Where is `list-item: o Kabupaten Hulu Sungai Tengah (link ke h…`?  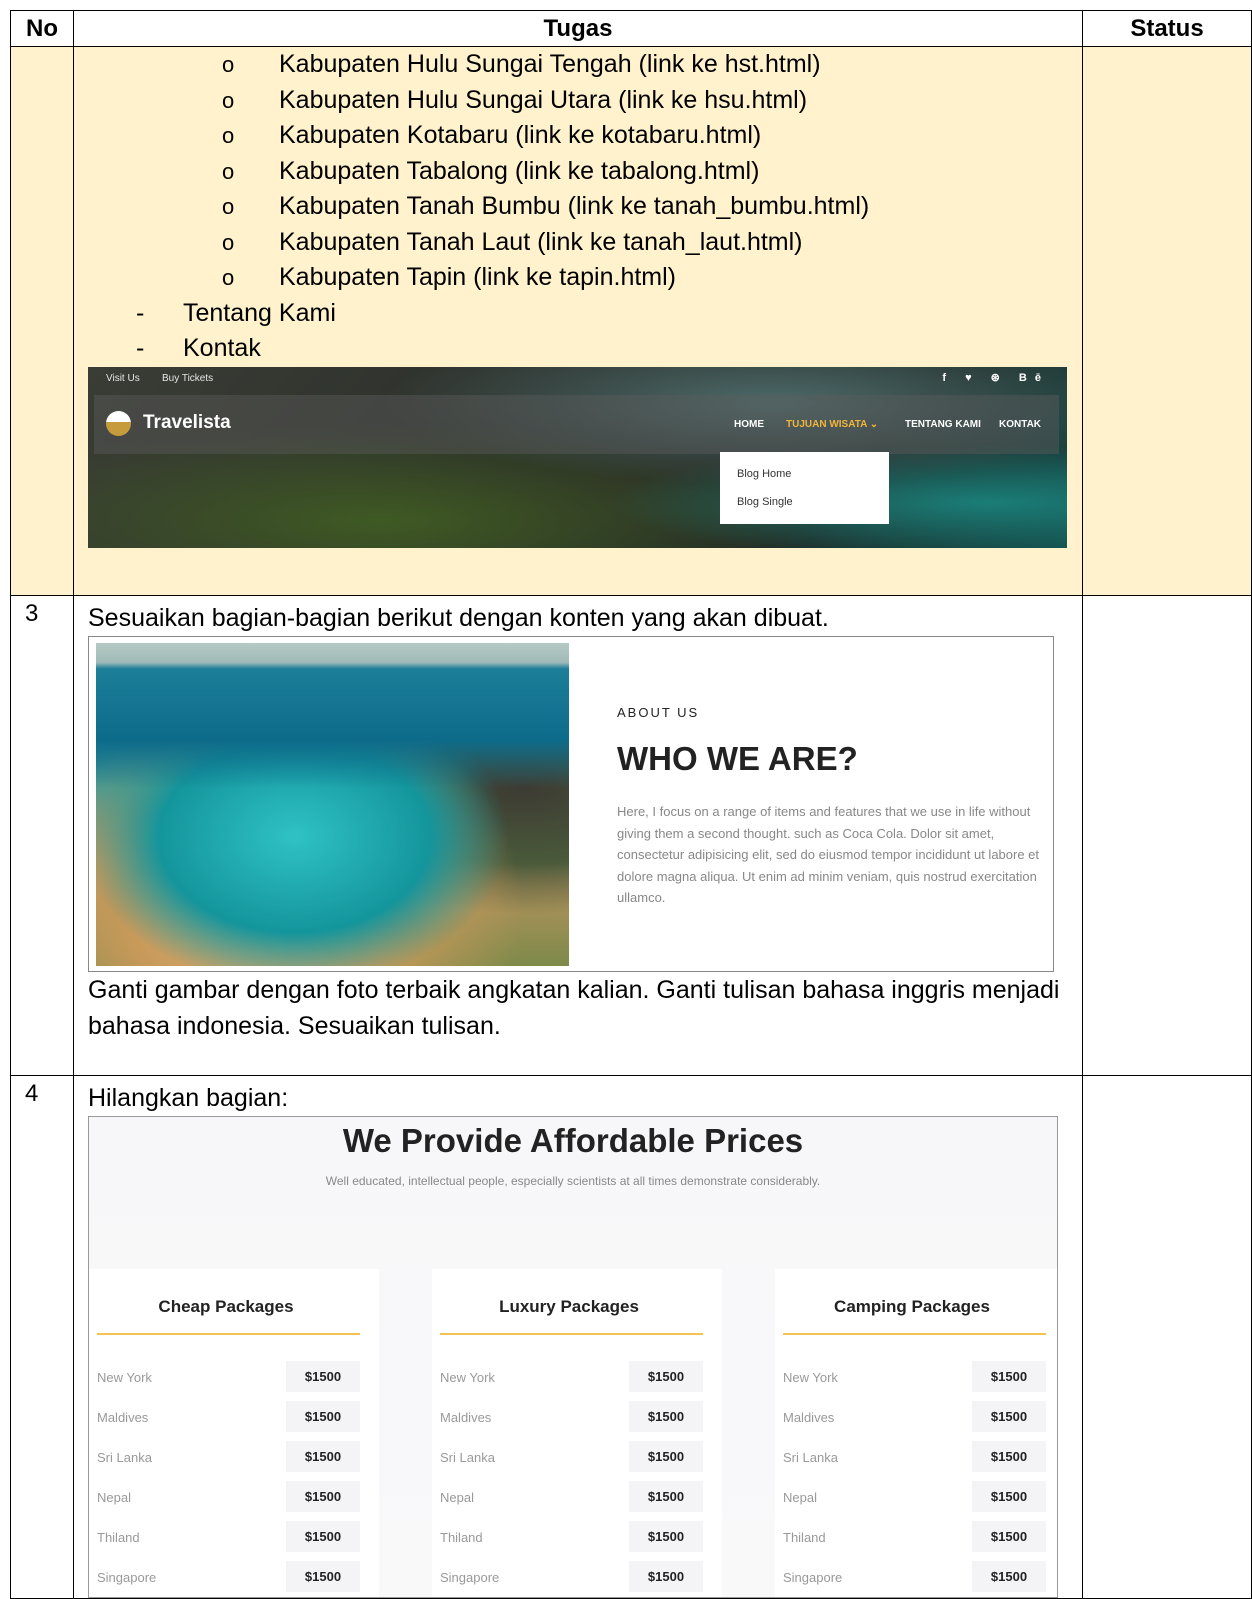
list-item: o Kabupaten Hulu Sungai Tengah (link ke h… is located at coordinates (578, 65).